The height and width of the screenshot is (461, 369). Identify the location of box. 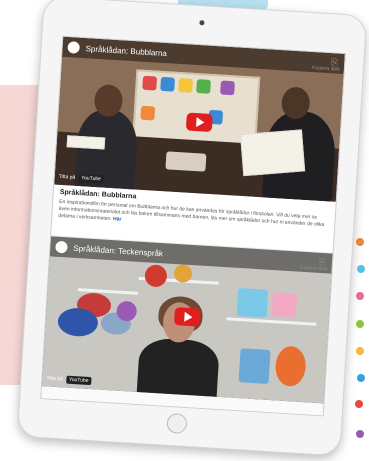
(254, 366).